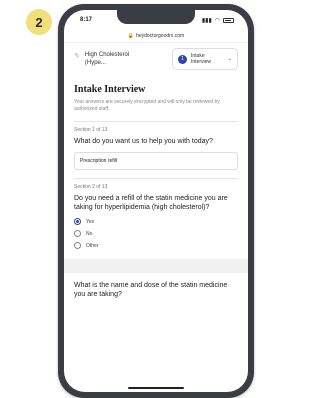  I want to click on section-label: Section 1 of 13, so click(91, 130).